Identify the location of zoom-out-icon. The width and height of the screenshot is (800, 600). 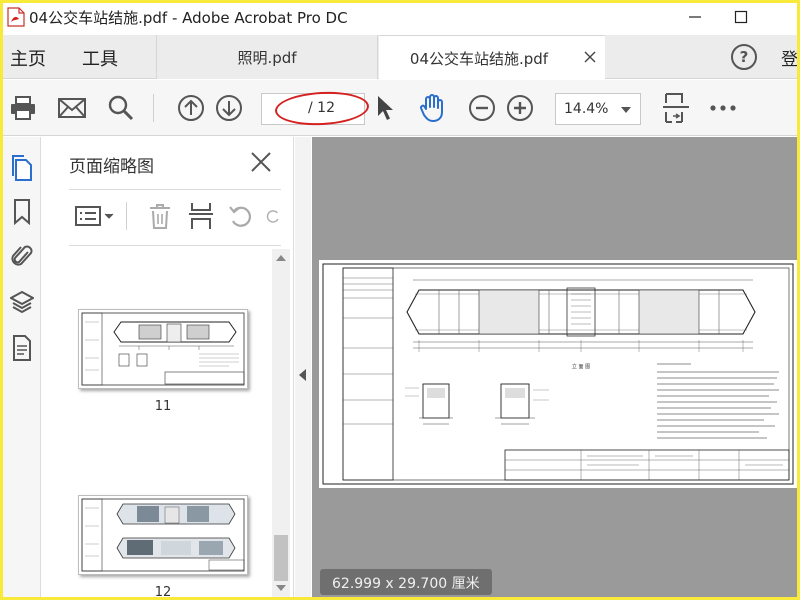
(482, 108).